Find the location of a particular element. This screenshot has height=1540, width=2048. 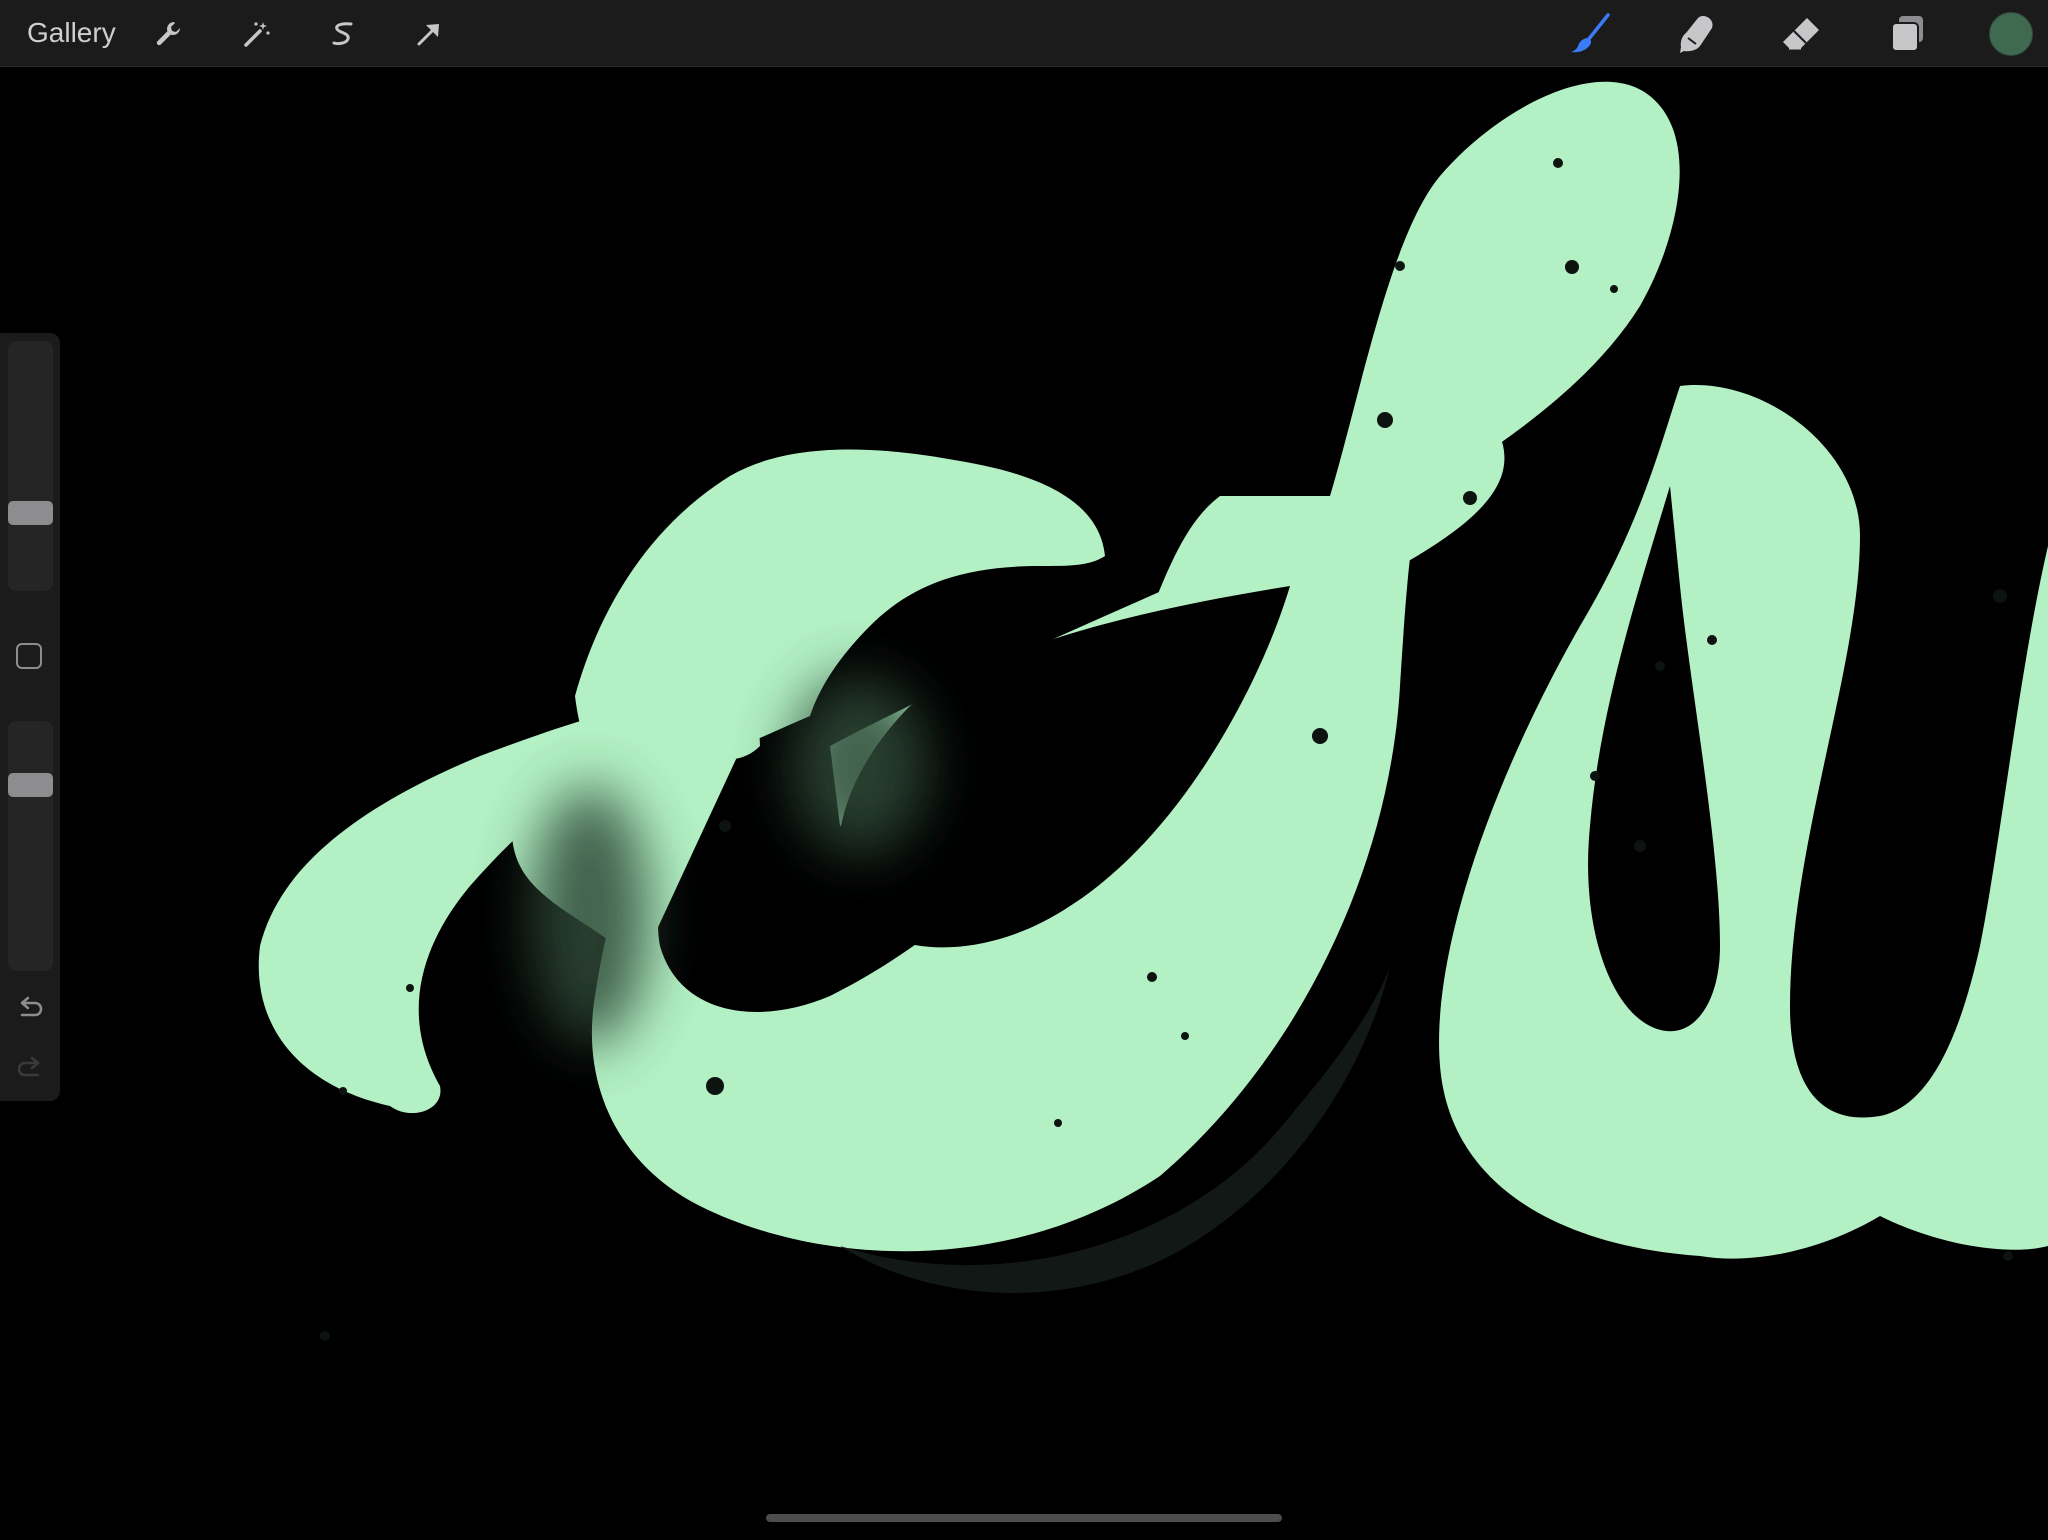

layers-icon is located at coordinates (1907, 34).